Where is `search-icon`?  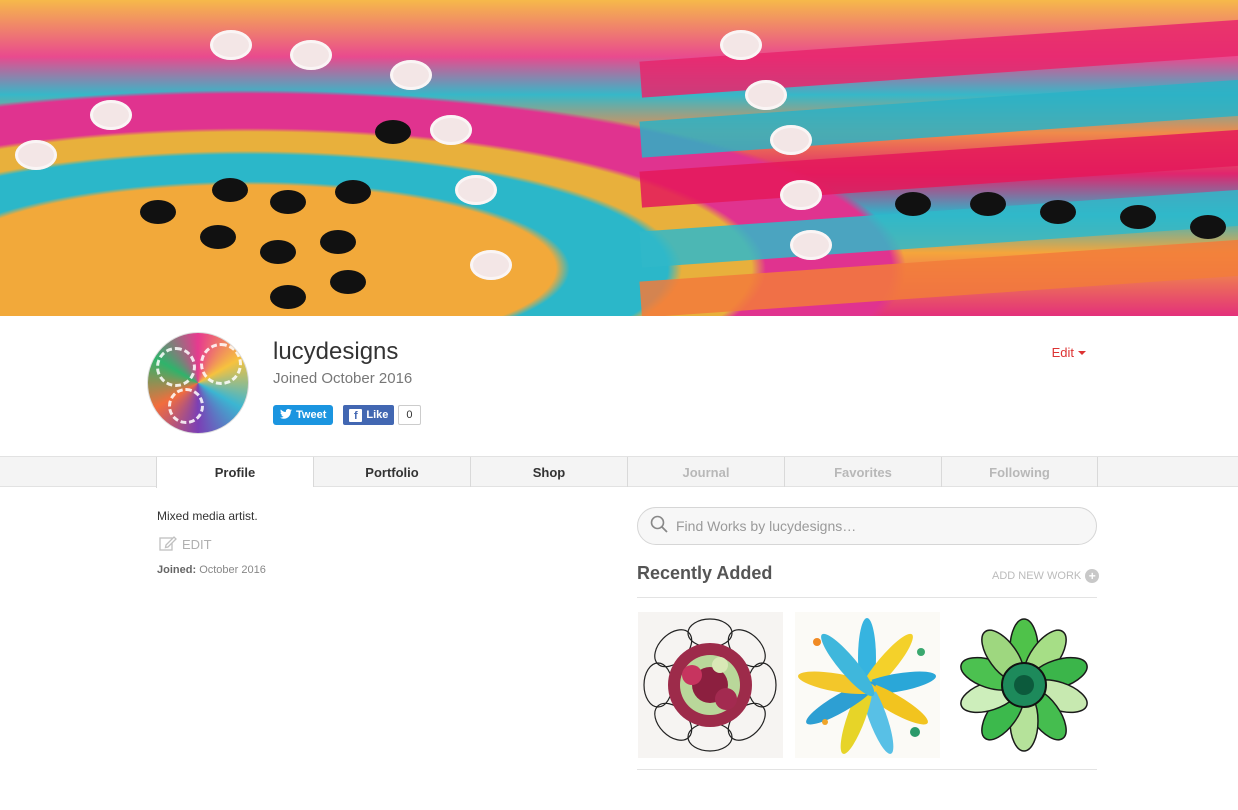 search-icon is located at coordinates (659, 526).